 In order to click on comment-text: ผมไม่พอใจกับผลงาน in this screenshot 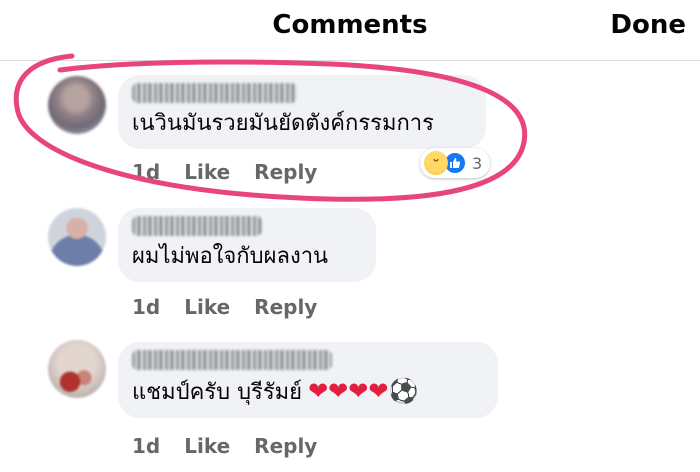, I will do `click(230, 256)`.